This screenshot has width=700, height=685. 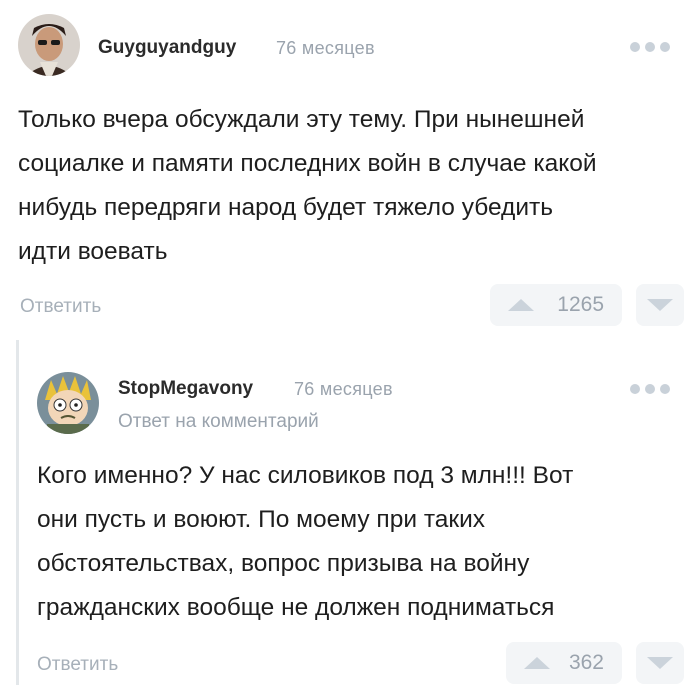 I want to click on cartoon-avatar-icon, so click(x=68, y=403).